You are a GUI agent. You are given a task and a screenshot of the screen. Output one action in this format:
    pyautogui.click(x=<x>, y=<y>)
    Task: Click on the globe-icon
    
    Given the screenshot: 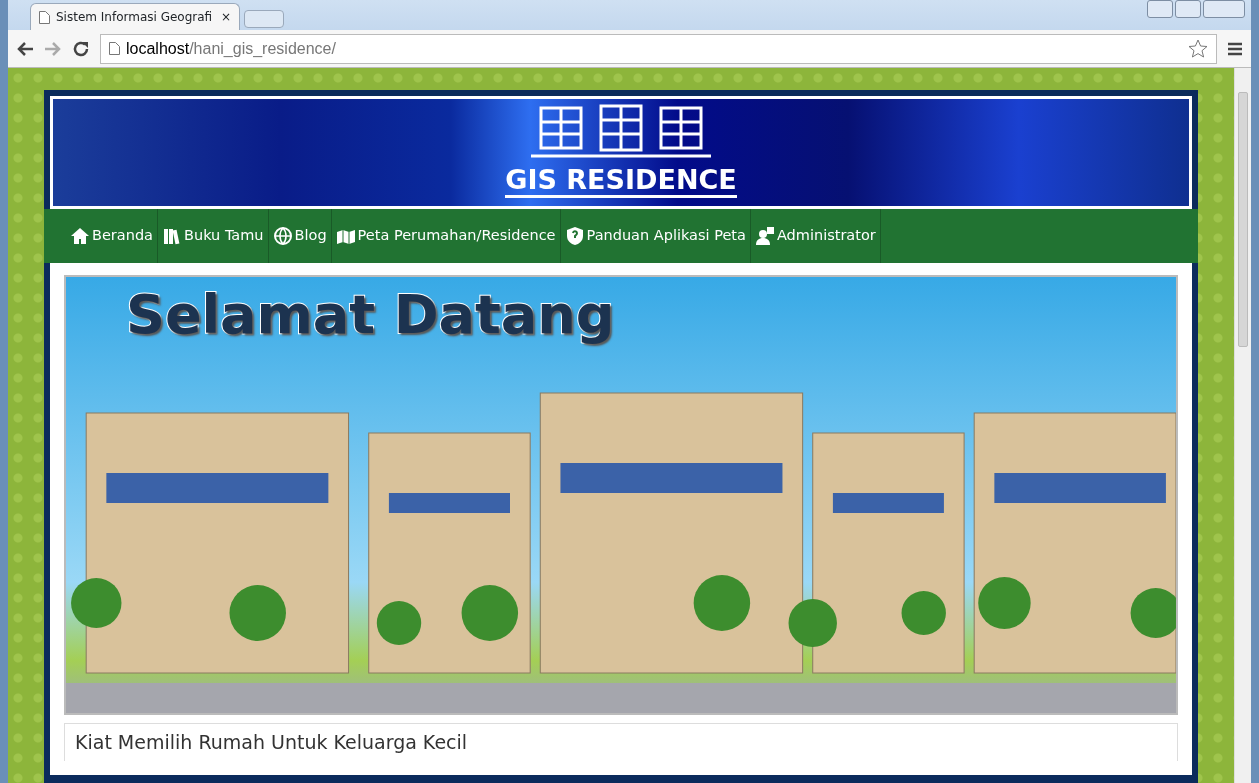 What is the action you would take?
    pyautogui.click(x=282, y=236)
    